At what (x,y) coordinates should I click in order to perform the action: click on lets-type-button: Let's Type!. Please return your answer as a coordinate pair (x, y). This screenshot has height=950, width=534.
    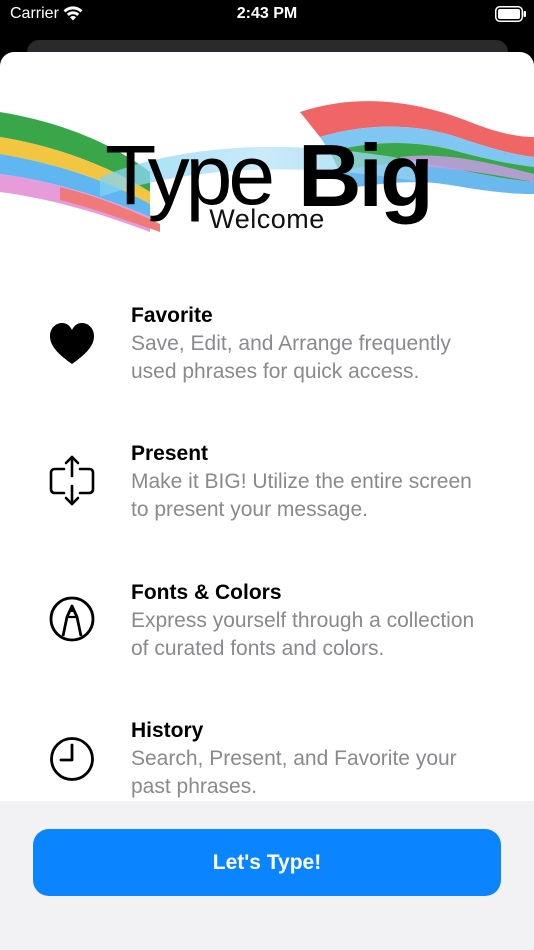
    Looking at the image, I should click on (267, 862).